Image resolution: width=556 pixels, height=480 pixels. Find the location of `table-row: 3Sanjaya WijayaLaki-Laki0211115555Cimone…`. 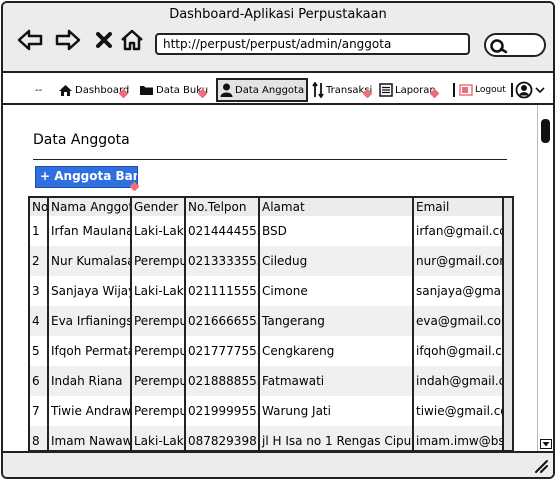

table-row: 3Sanjaya WijayaLaki-Laki0211115555Cimone… is located at coordinates (267, 291).